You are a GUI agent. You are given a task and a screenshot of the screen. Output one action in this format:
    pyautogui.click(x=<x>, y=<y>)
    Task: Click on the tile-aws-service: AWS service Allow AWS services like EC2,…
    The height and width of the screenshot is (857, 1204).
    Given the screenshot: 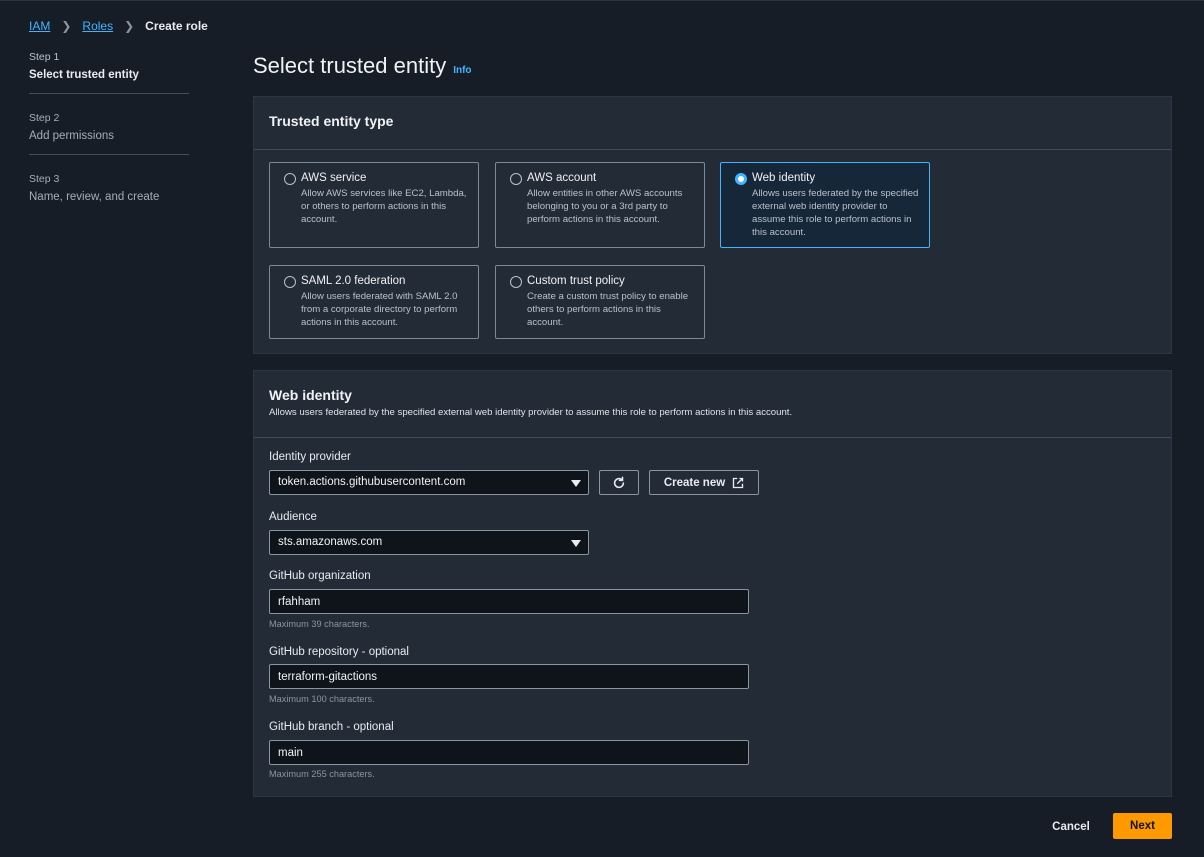 What is the action you would take?
    pyautogui.click(x=374, y=205)
    